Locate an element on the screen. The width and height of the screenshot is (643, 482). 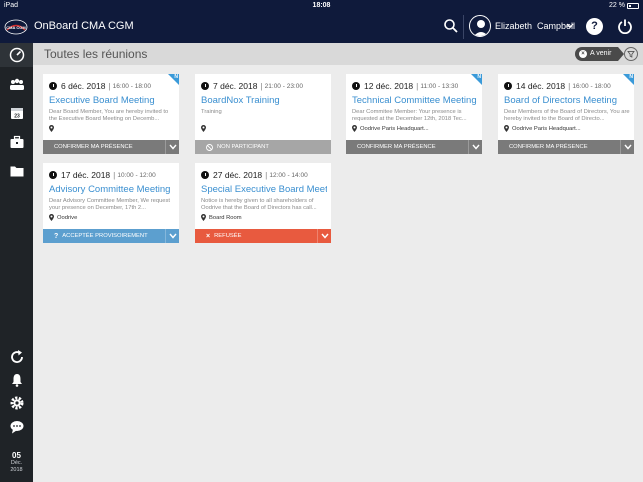
meeting-date: 14 déc. 2018 is located at coordinates (541, 86).